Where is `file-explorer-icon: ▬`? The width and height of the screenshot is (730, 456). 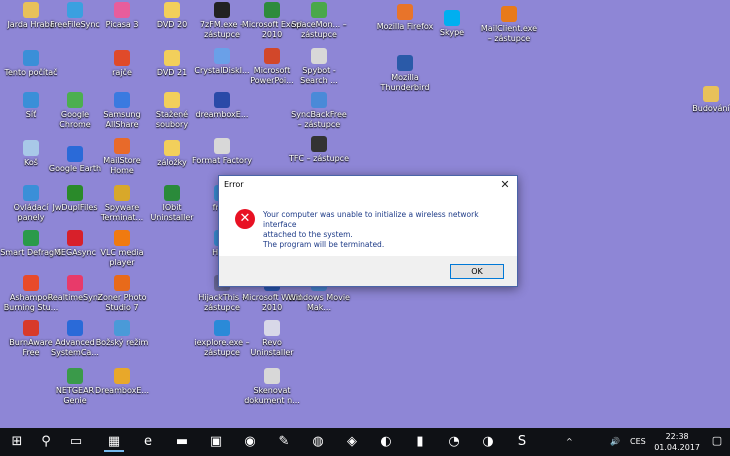 file-explorer-icon: ▬ is located at coordinates (182, 442).